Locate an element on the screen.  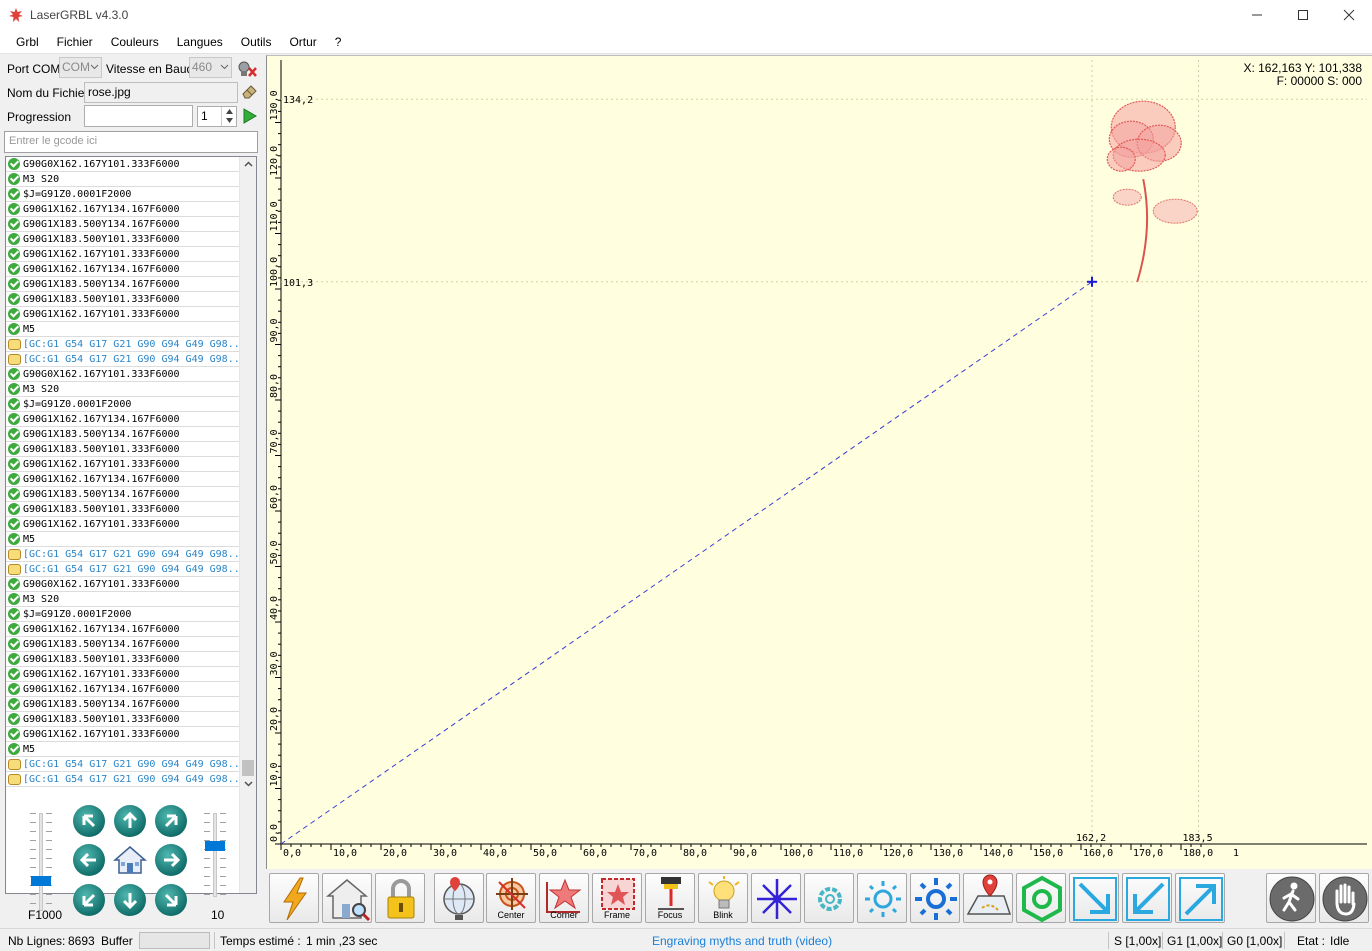
chevron-up-icon is located at coordinates (248, 164).